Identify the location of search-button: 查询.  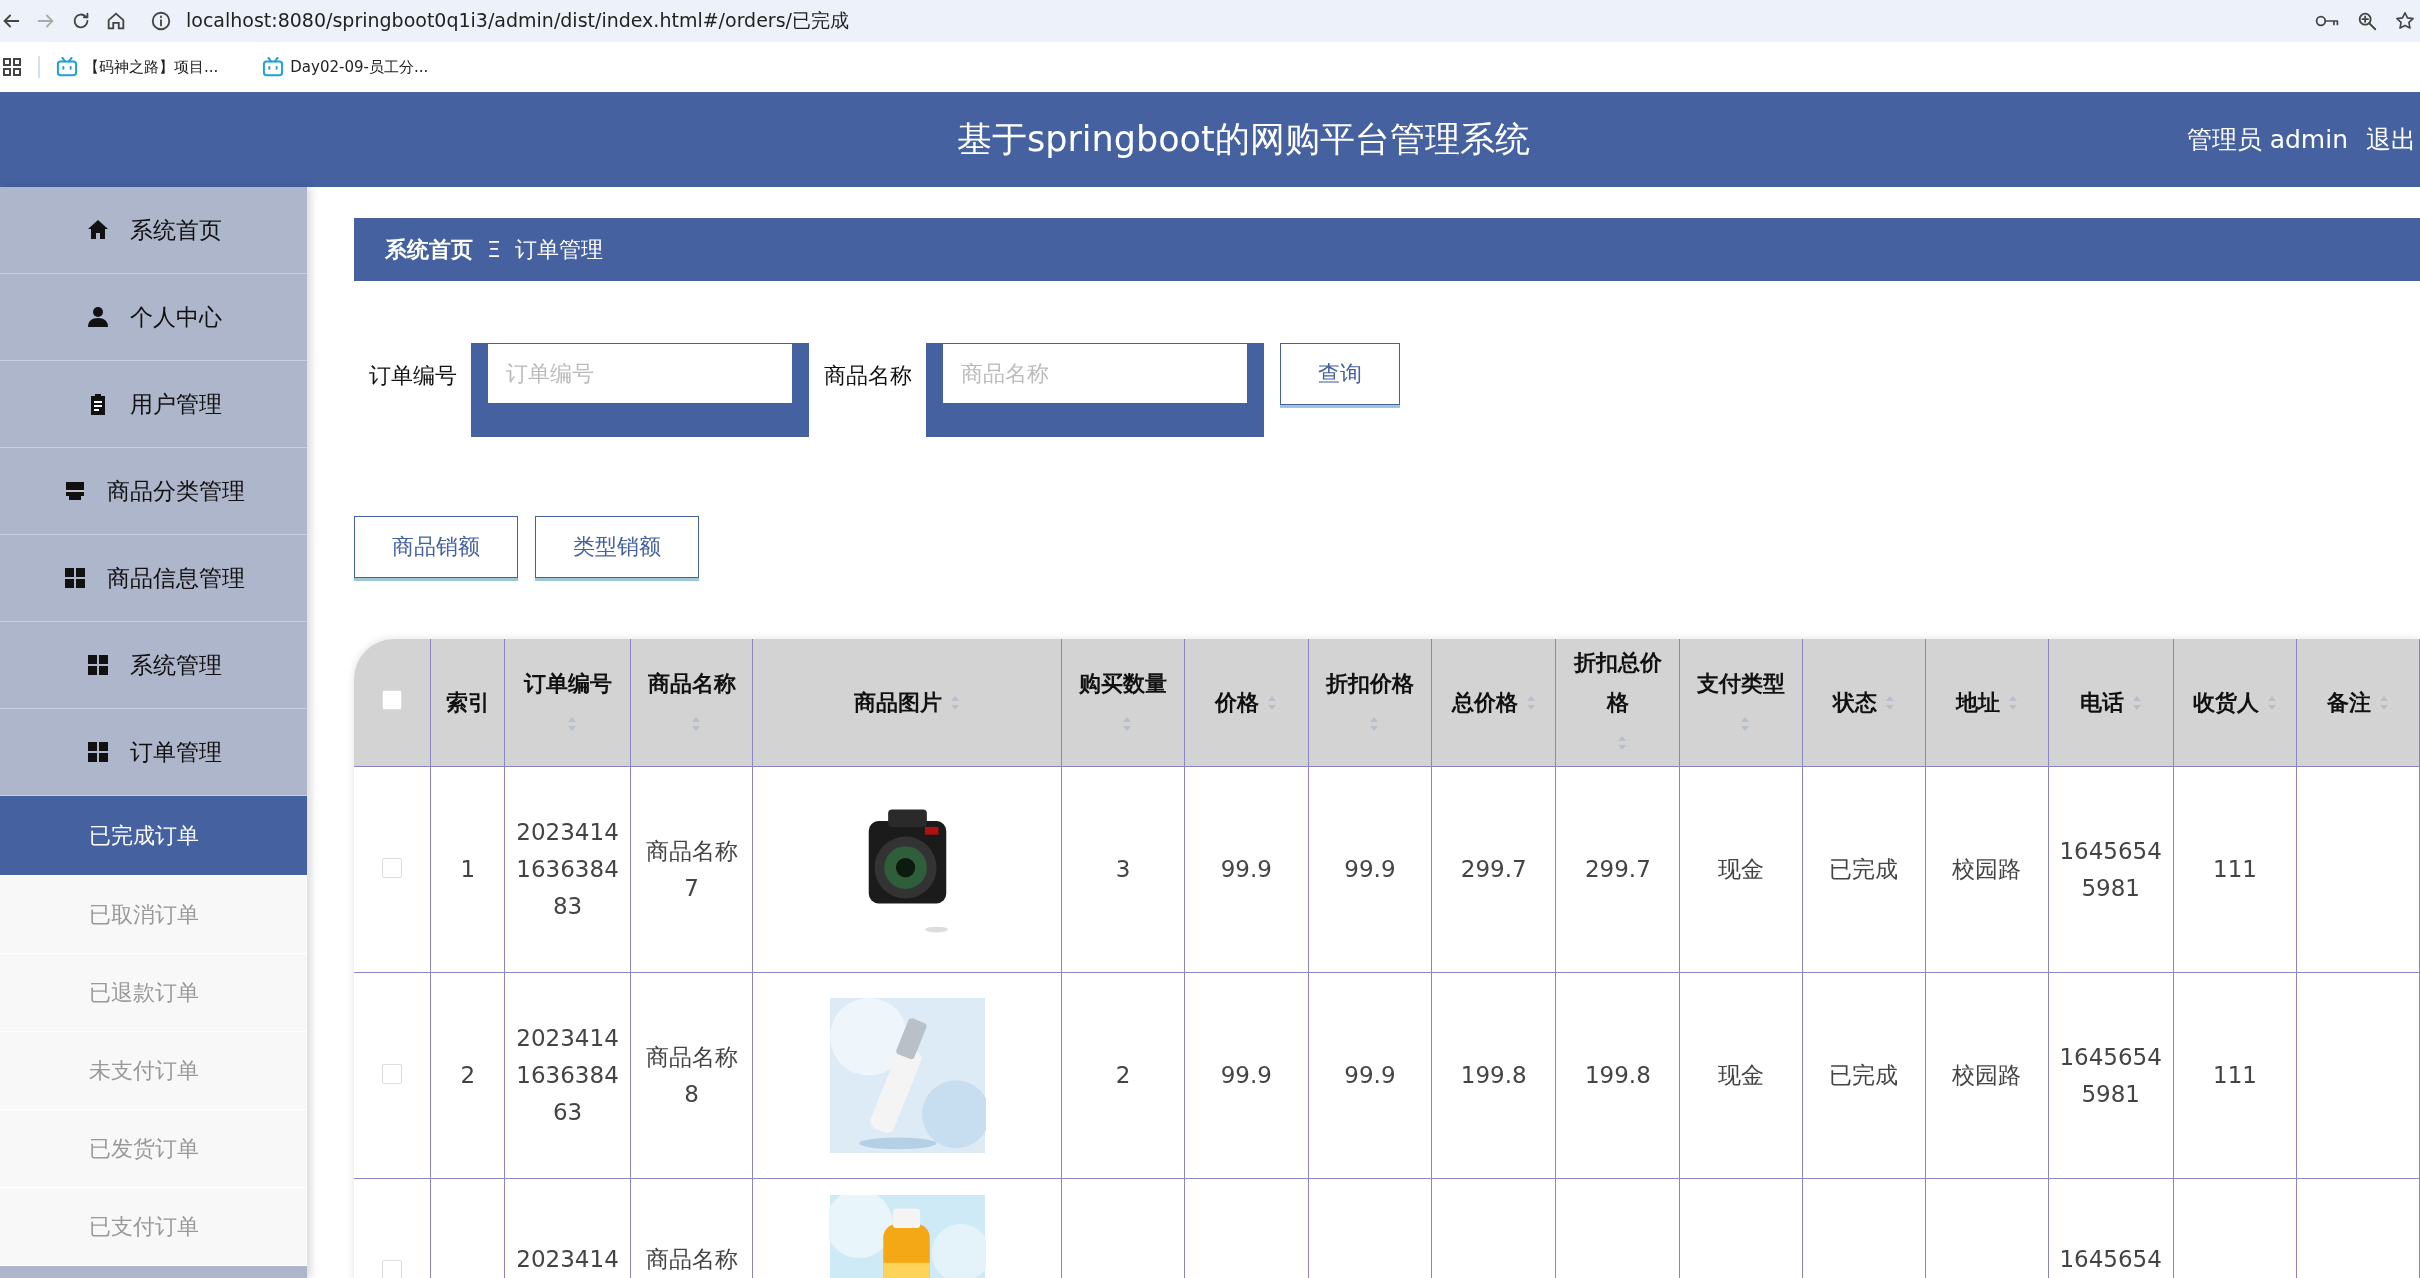
(1340, 374).